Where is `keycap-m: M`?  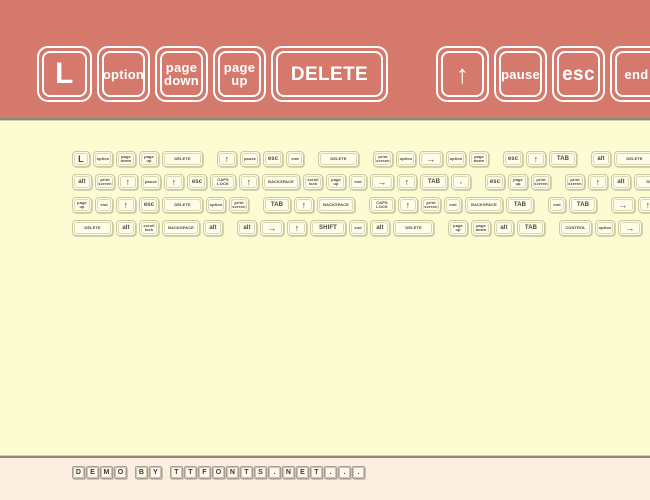 keycap-m: M is located at coordinates (106, 472).